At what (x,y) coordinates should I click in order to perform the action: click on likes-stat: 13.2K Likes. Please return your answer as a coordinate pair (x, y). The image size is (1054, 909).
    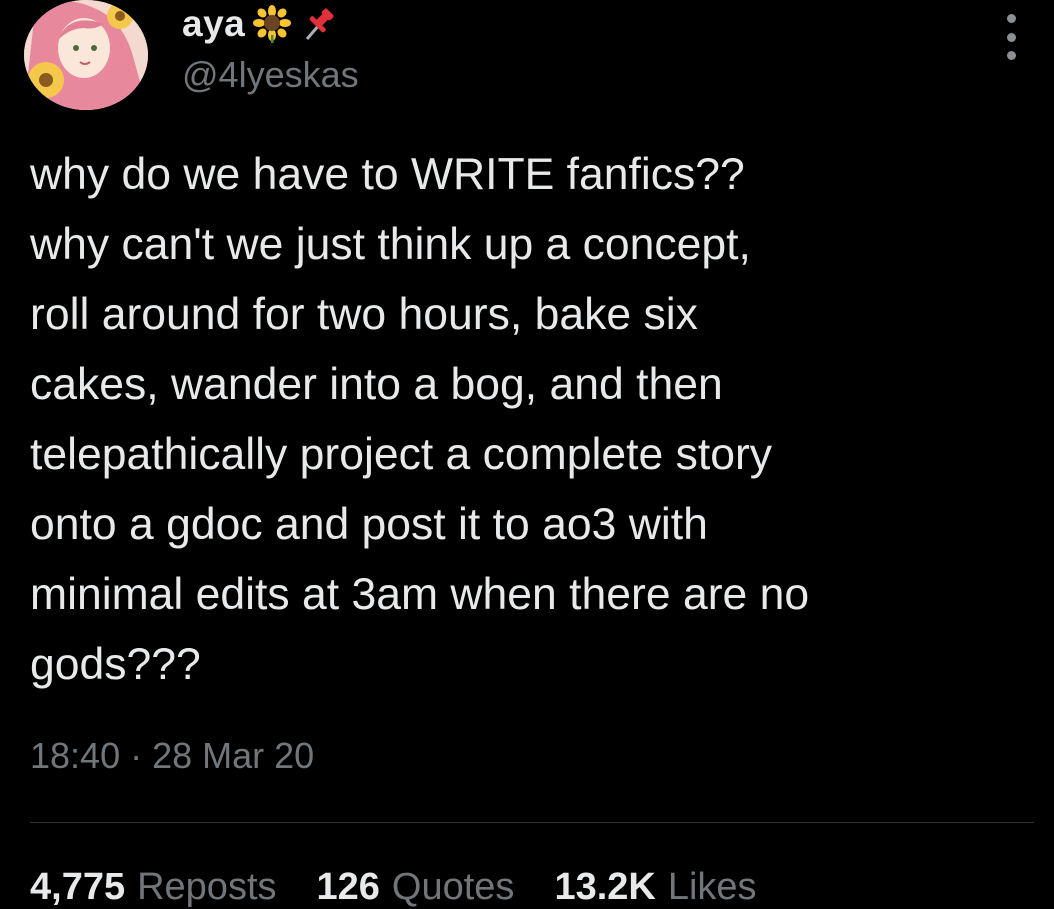
    Looking at the image, I should click on (655, 887).